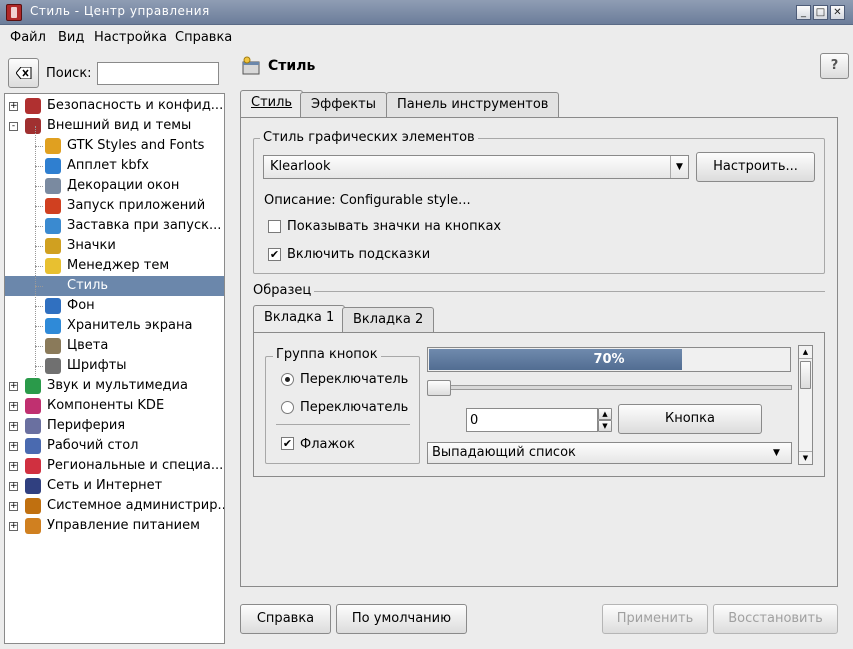 The image size is (853, 649). Describe the element at coordinates (114, 306) in the screenshot. I see `tree-item: Фон` at that location.